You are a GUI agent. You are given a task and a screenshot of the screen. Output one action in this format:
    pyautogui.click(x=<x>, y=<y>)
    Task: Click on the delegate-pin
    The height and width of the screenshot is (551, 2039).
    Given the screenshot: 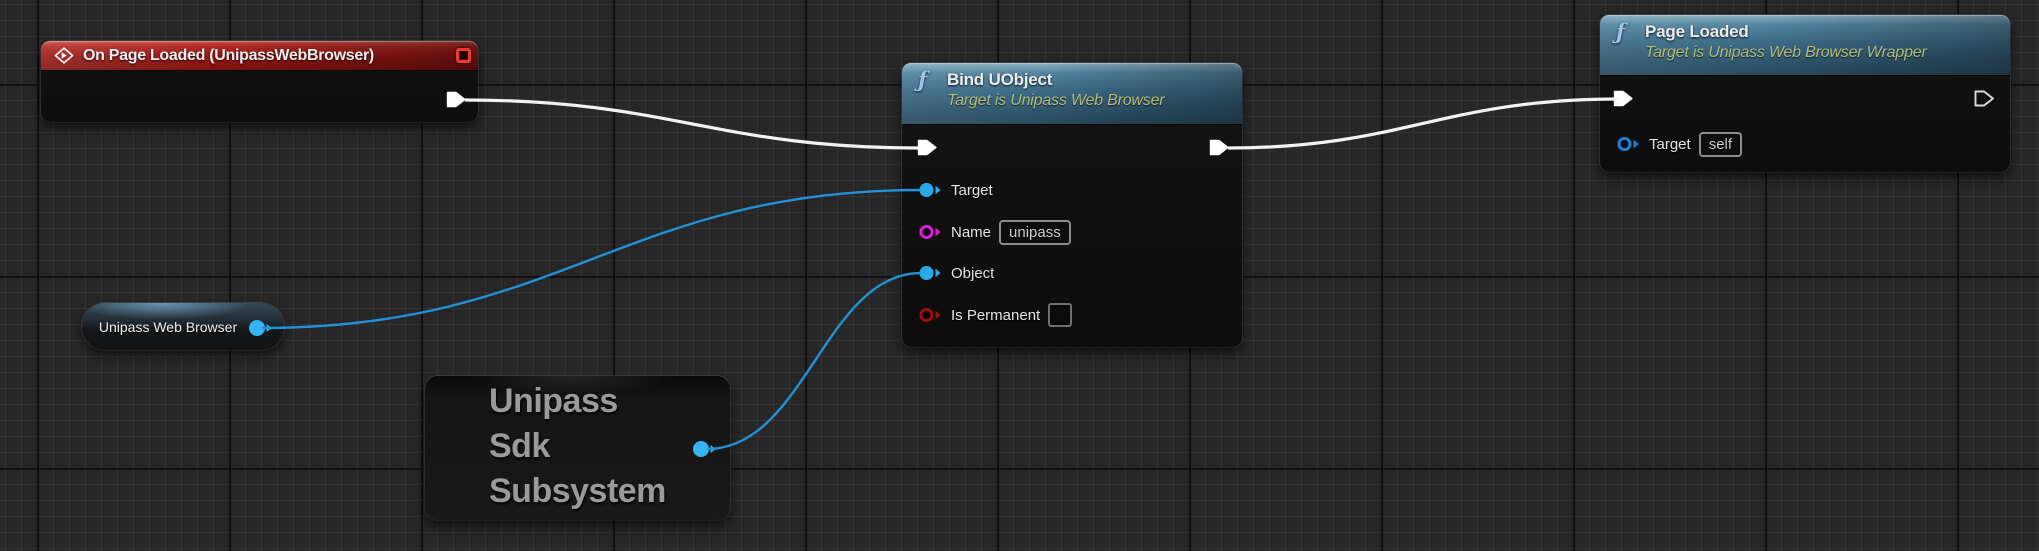 What is the action you would take?
    pyautogui.click(x=463, y=55)
    